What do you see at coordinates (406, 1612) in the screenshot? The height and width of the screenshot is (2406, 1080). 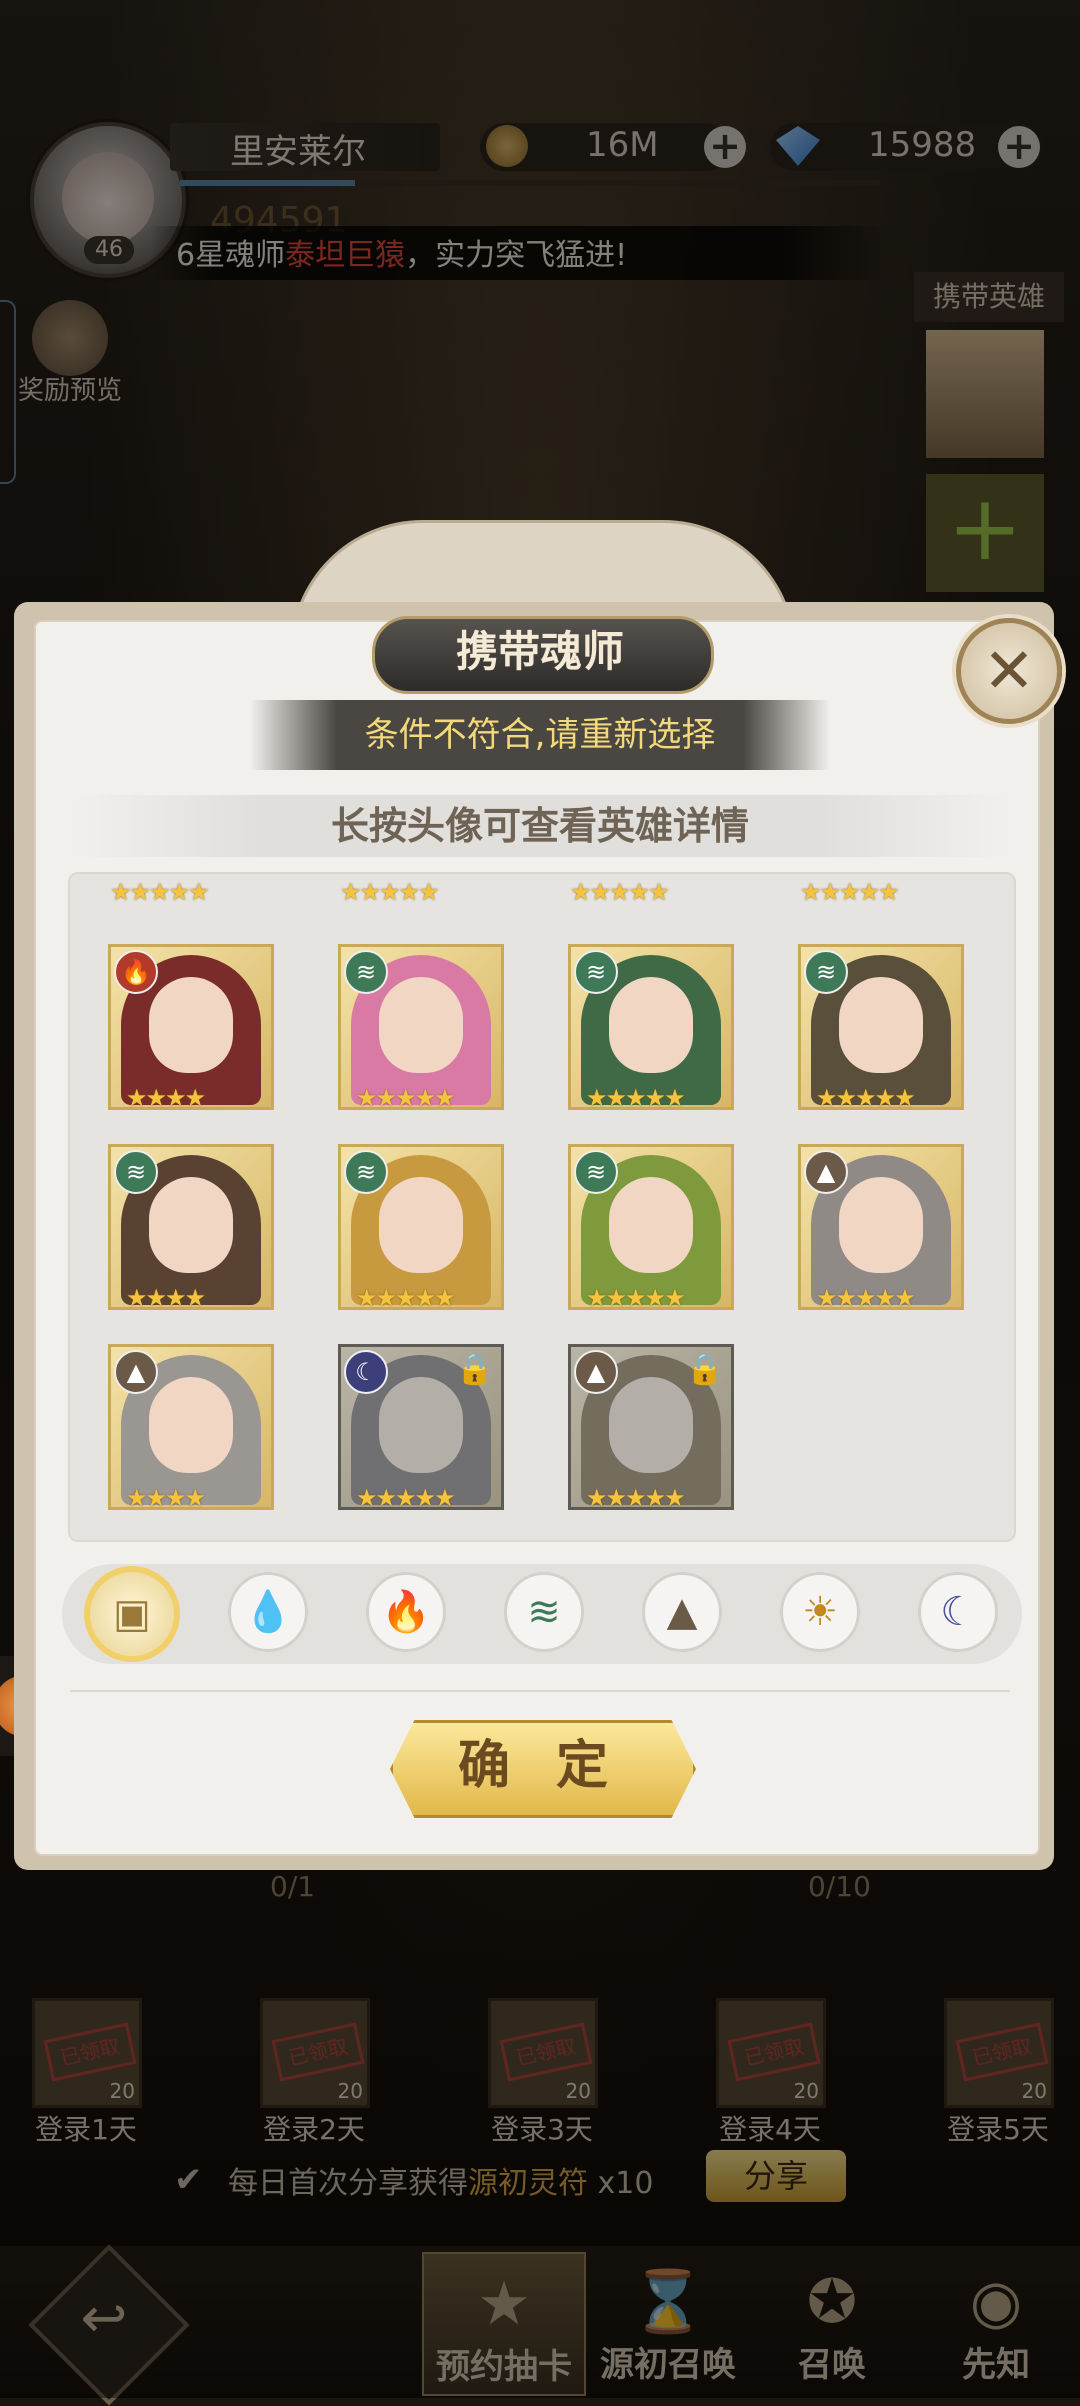 I see `fire-filter-icon: 🔥` at bounding box center [406, 1612].